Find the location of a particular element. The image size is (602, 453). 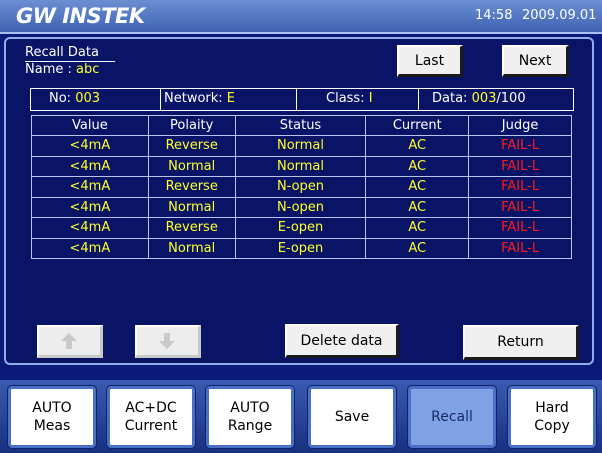

softkey-auto-meas: AUTO Meas is located at coordinates (52, 417).